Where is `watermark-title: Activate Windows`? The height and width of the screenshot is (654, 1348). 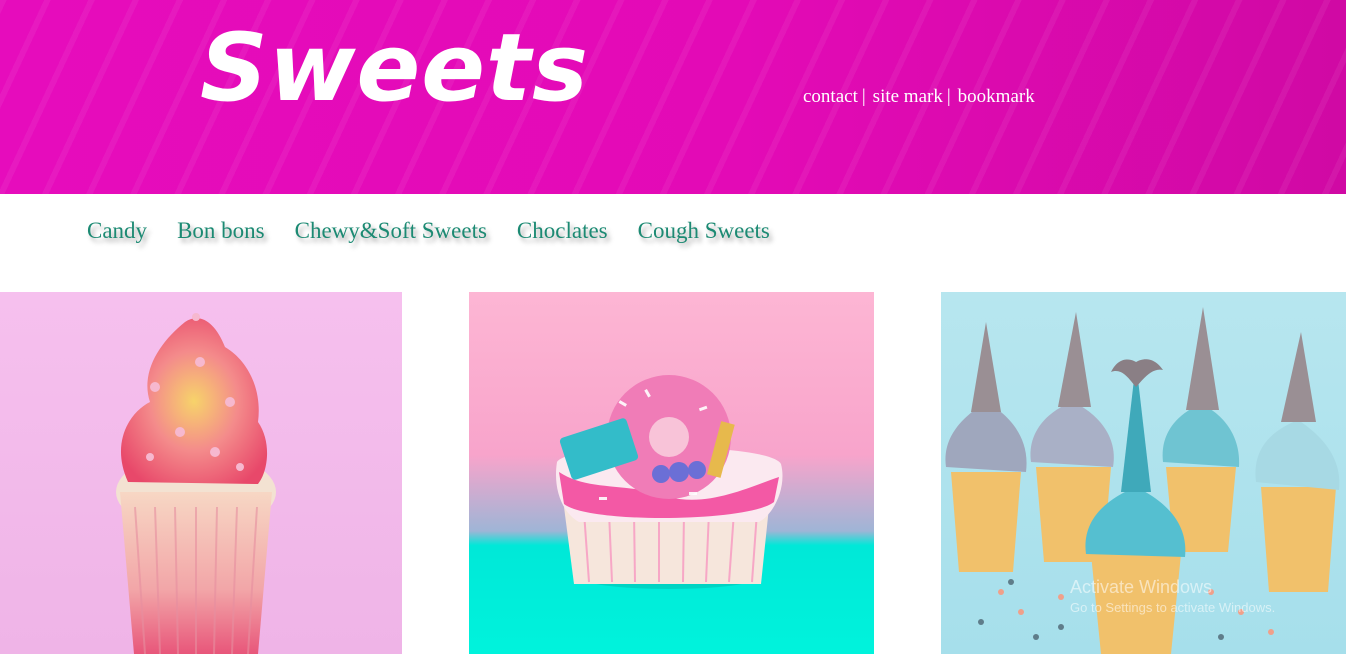 watermark-title: Activate Windows is located at coordinates (1141, 587).